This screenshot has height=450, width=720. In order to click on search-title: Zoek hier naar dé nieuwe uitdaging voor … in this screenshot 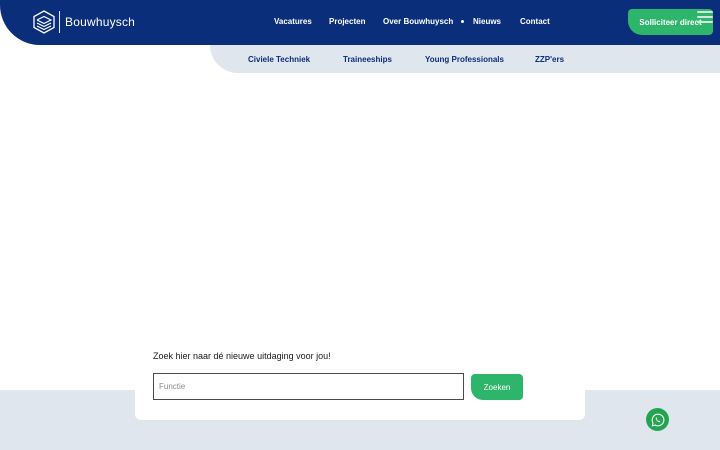, I will do `click(242, 356)`.